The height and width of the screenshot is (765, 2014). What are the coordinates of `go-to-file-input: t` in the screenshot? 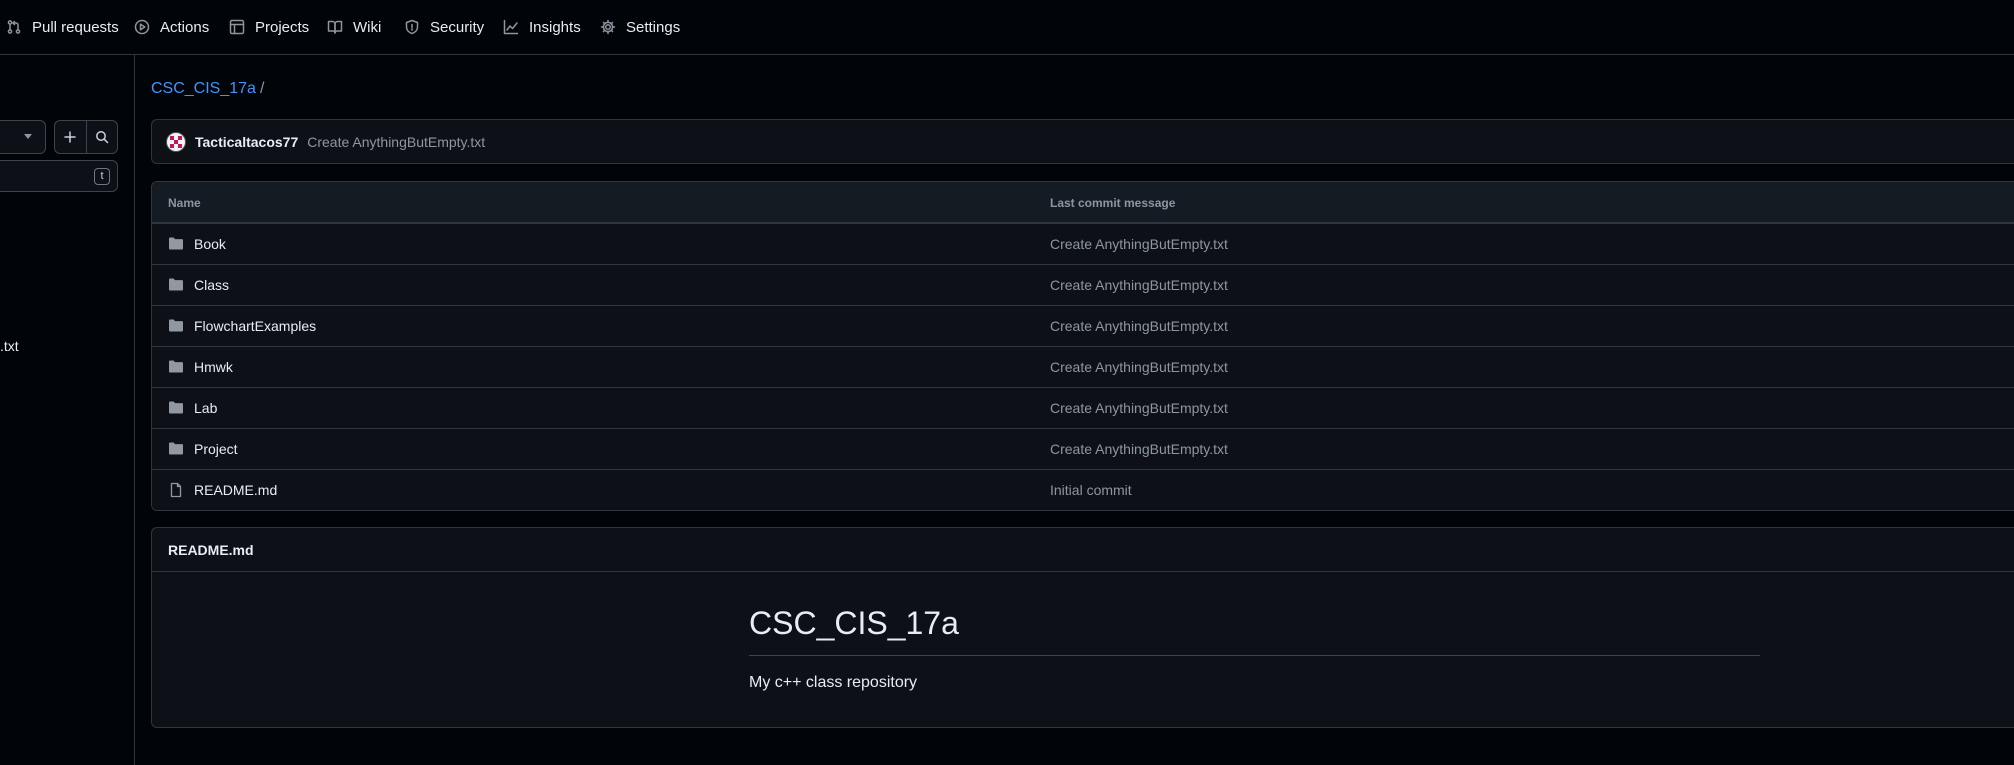 It's located at (59, 176).